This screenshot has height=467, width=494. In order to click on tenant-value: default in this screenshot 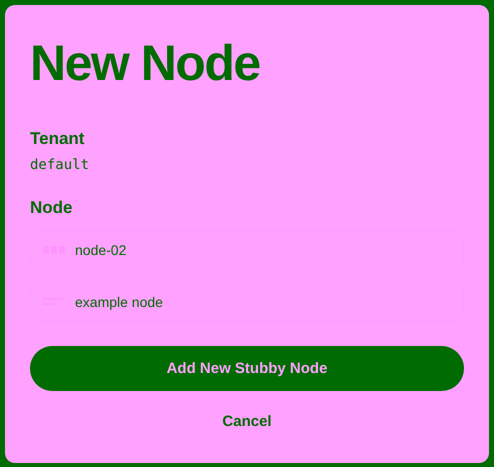, I will do `click(60, 165)`.